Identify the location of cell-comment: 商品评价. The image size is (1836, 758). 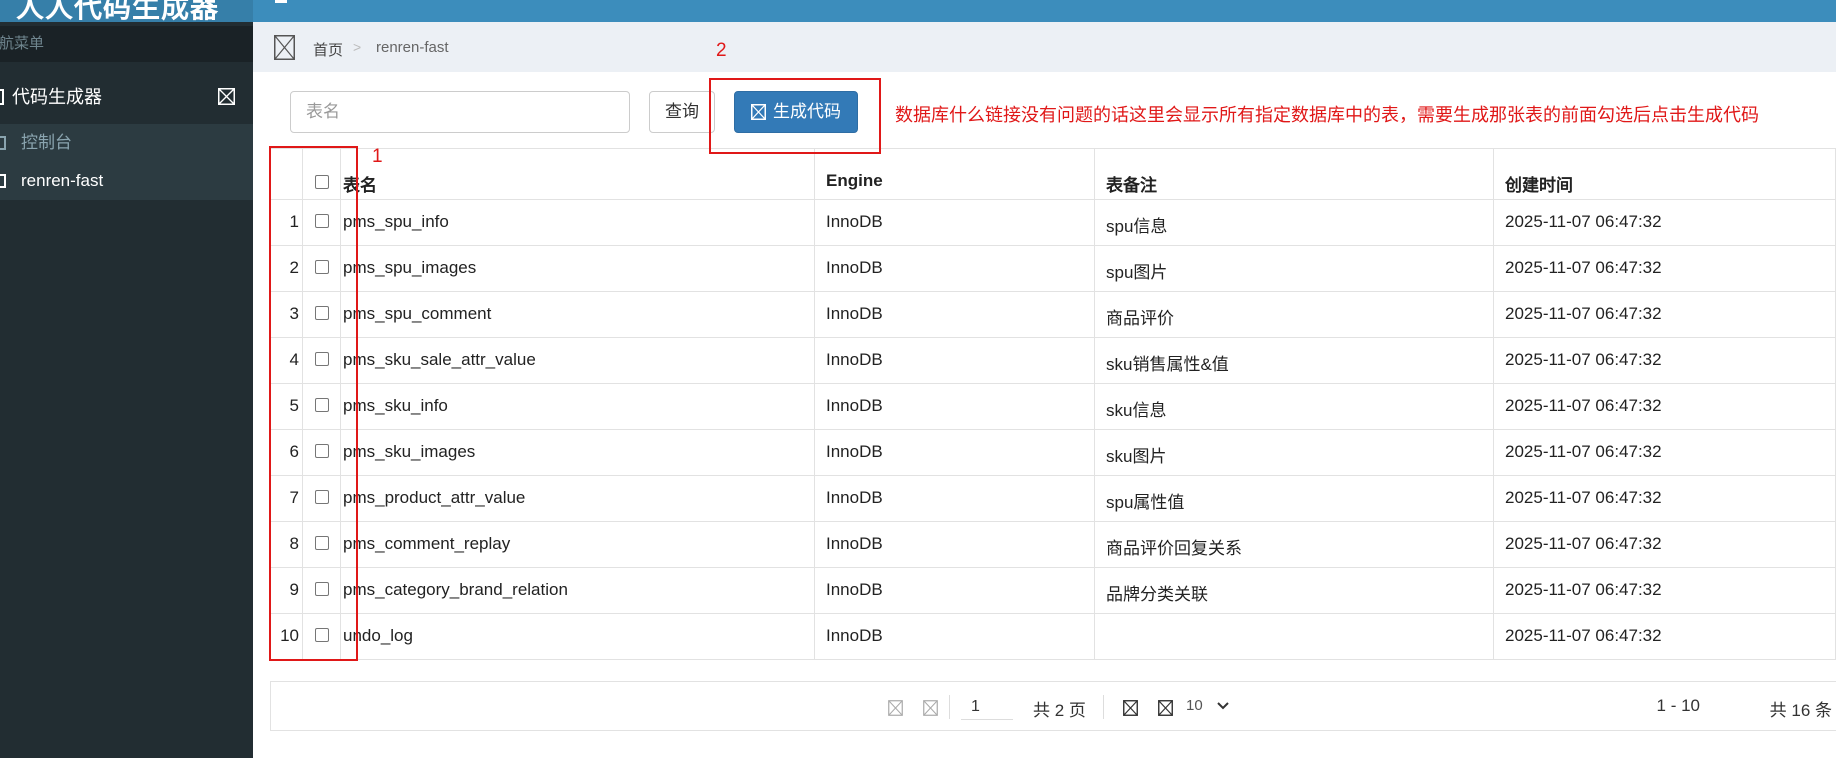
(1294, 314).